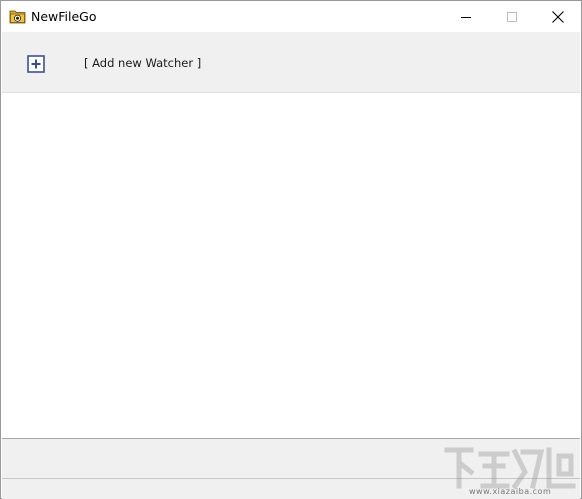  What do you see at coordinates (17, 17) in the screenshot?
I see `app-icon` at bounding box center [17, 17].